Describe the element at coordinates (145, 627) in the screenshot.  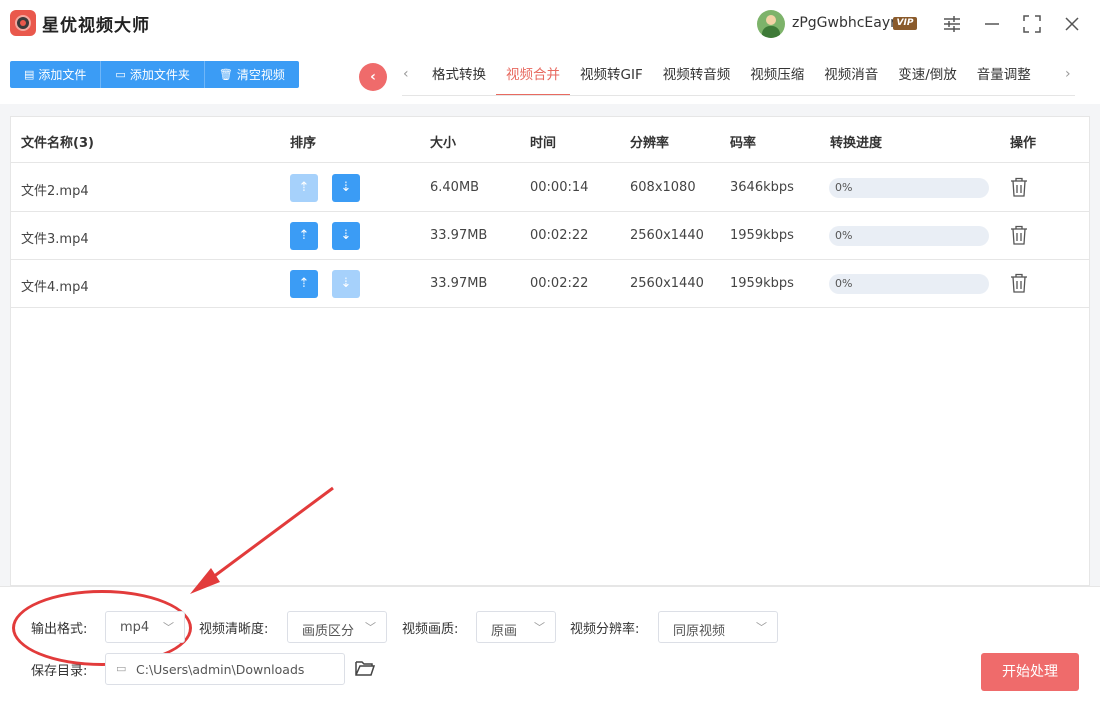
I see `output-format-select: mp4 ﹀` at that location.